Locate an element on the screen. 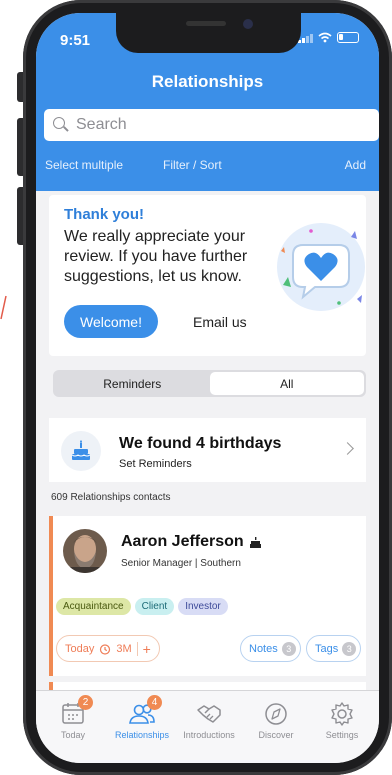  relationships-badge: 4 is located at coordinates (154, 702).